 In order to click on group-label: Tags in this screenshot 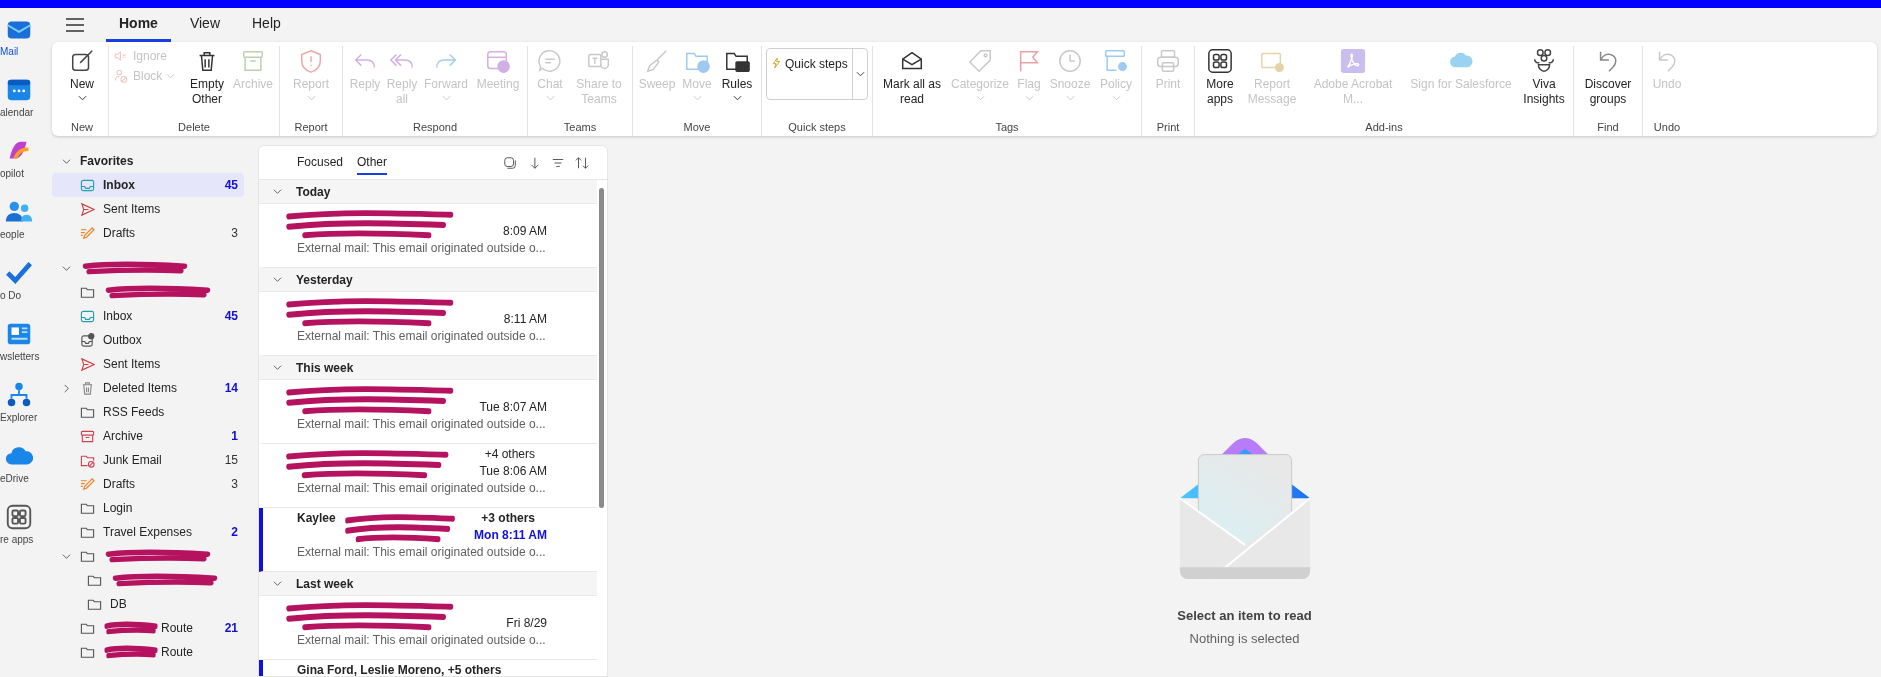, I will do `click(1007, 127)`.